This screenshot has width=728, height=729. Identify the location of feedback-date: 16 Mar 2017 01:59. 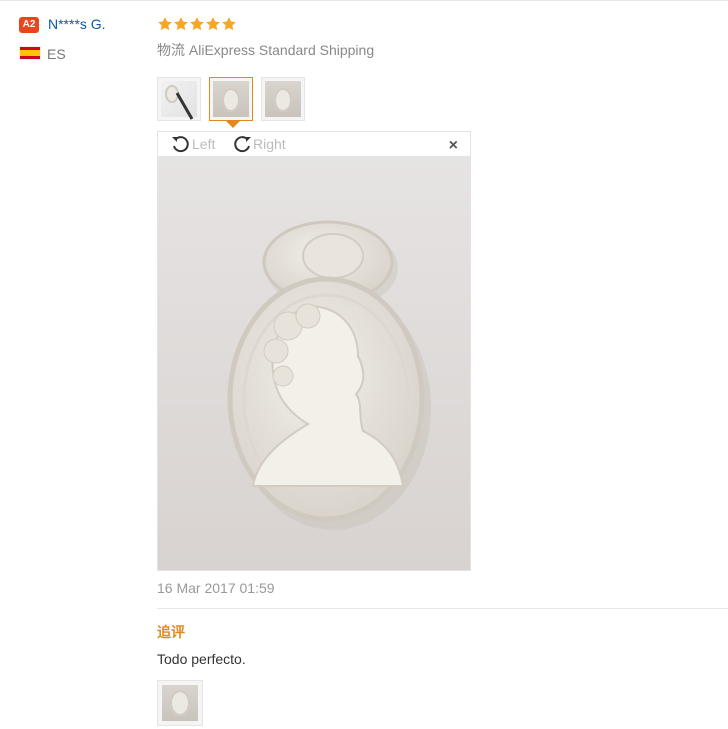
(216, 588).